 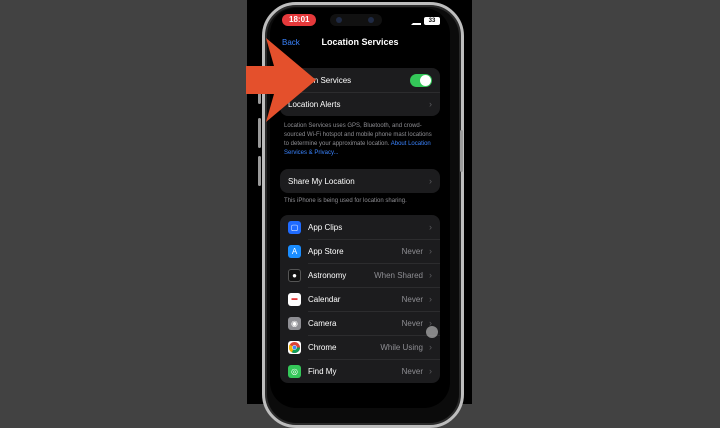 What do you see at coordinates (322, 371) in the screenshot?
I see `app-label: Find My` at bounding box center [322, 371].